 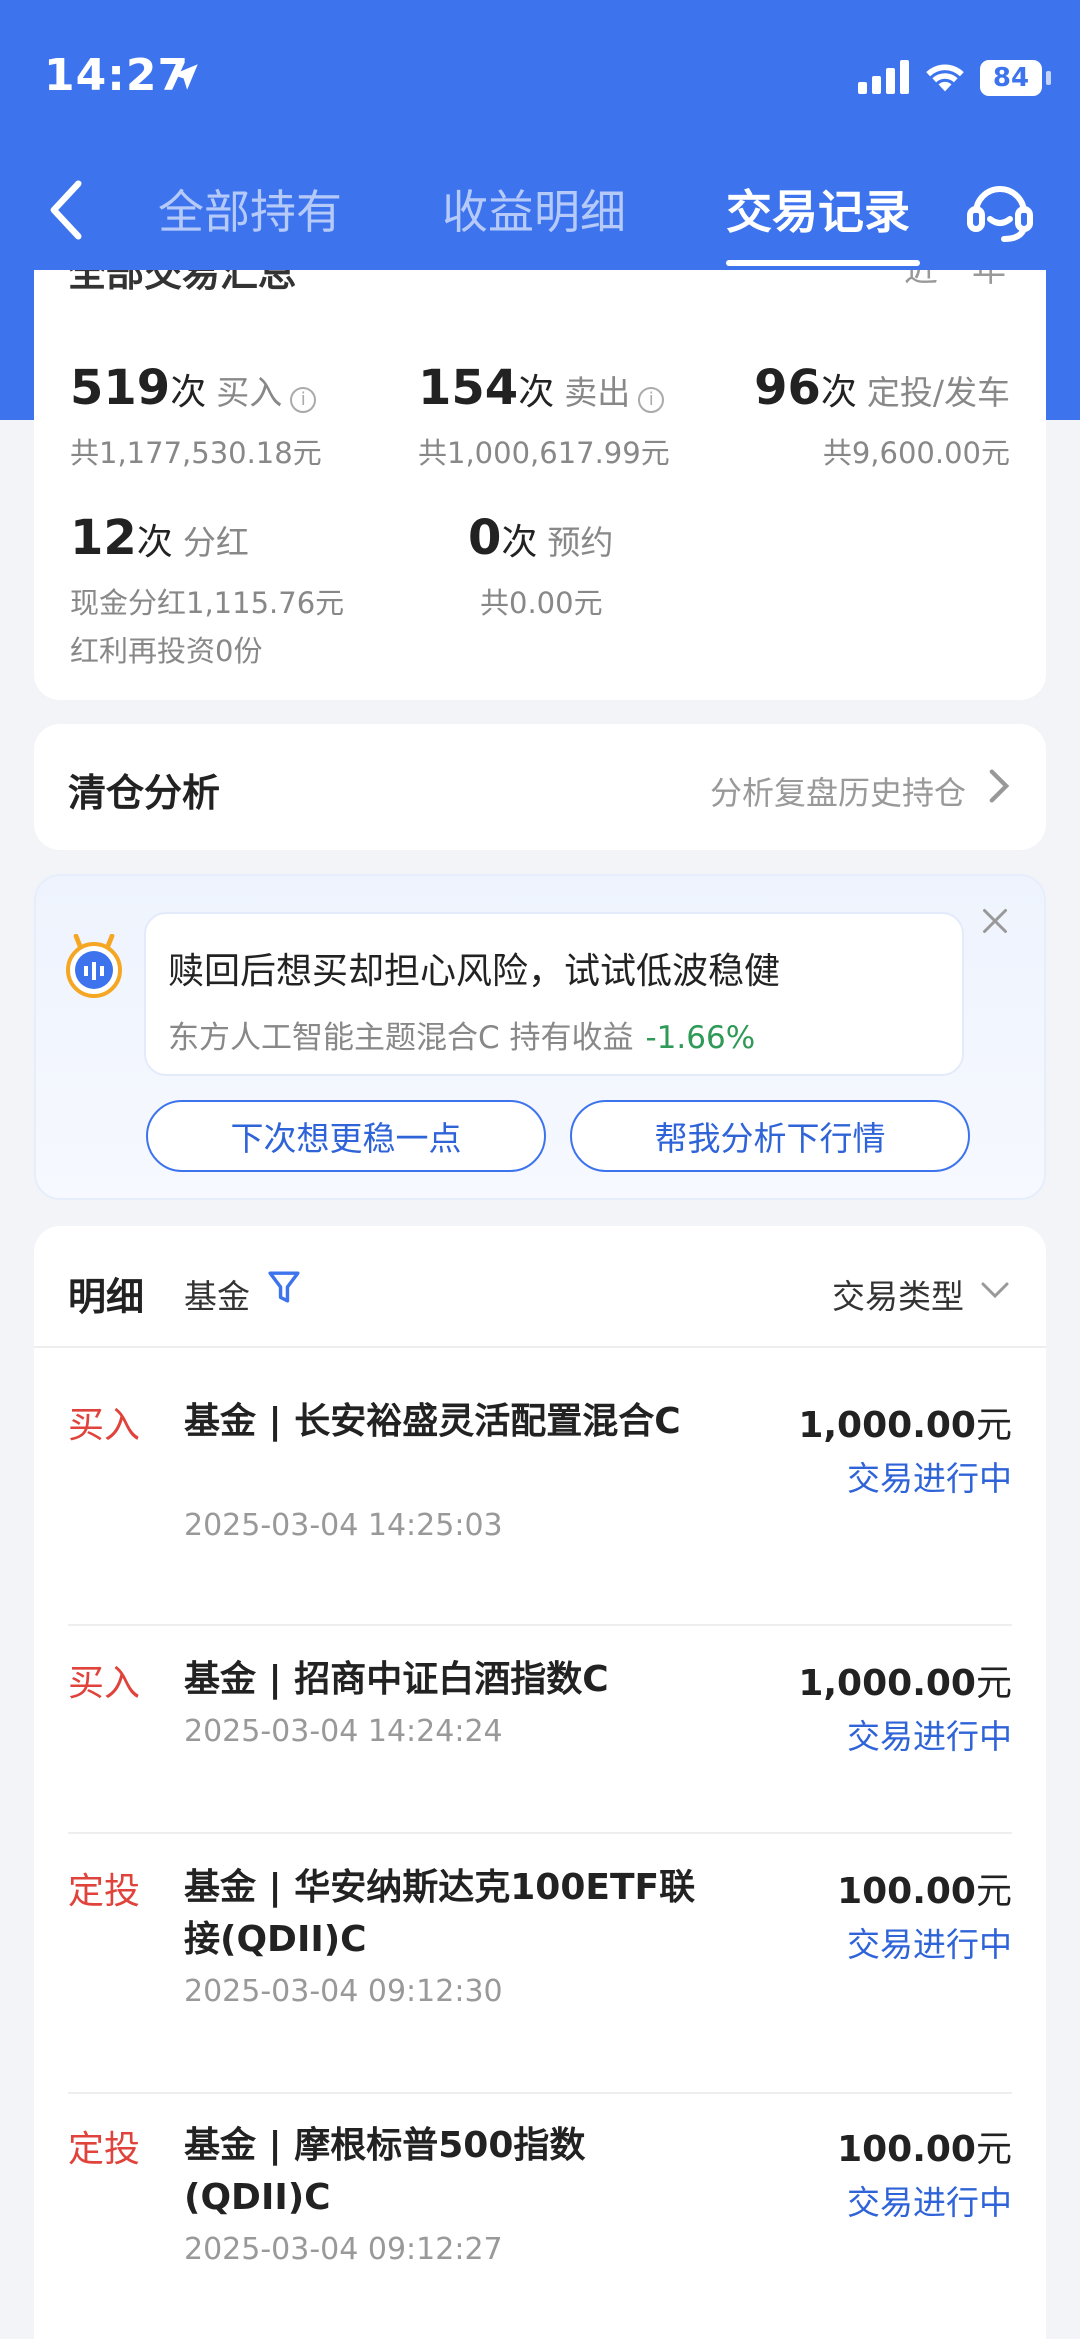 I want to click on stat-sell-total: 共1,000,617.99元, so click(x=544, y=453).